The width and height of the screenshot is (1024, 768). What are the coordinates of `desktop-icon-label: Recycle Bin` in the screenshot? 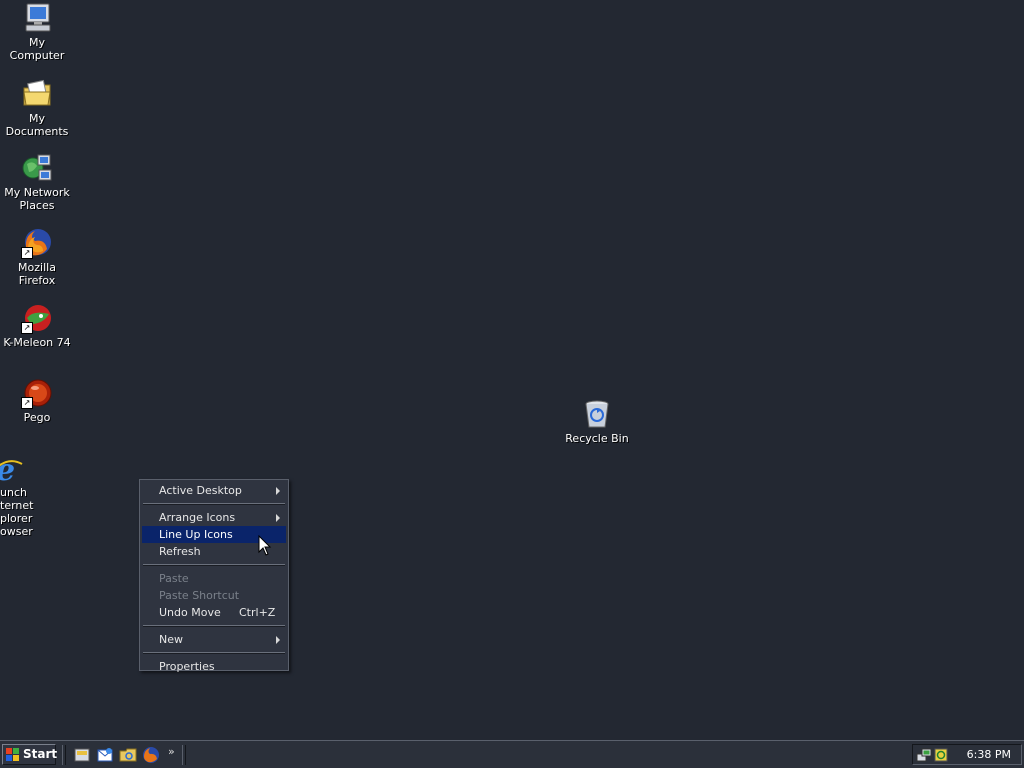 It's located at (597, 438).